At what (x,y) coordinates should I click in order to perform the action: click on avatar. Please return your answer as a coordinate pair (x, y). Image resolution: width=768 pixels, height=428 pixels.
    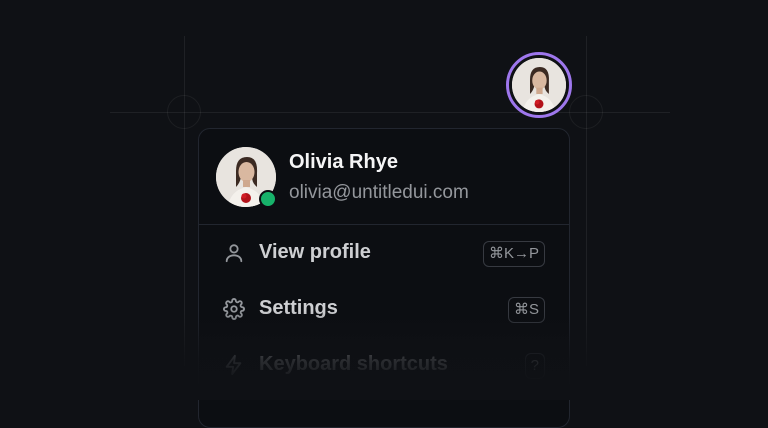
    Looking at the image, I should click on (539, 85).